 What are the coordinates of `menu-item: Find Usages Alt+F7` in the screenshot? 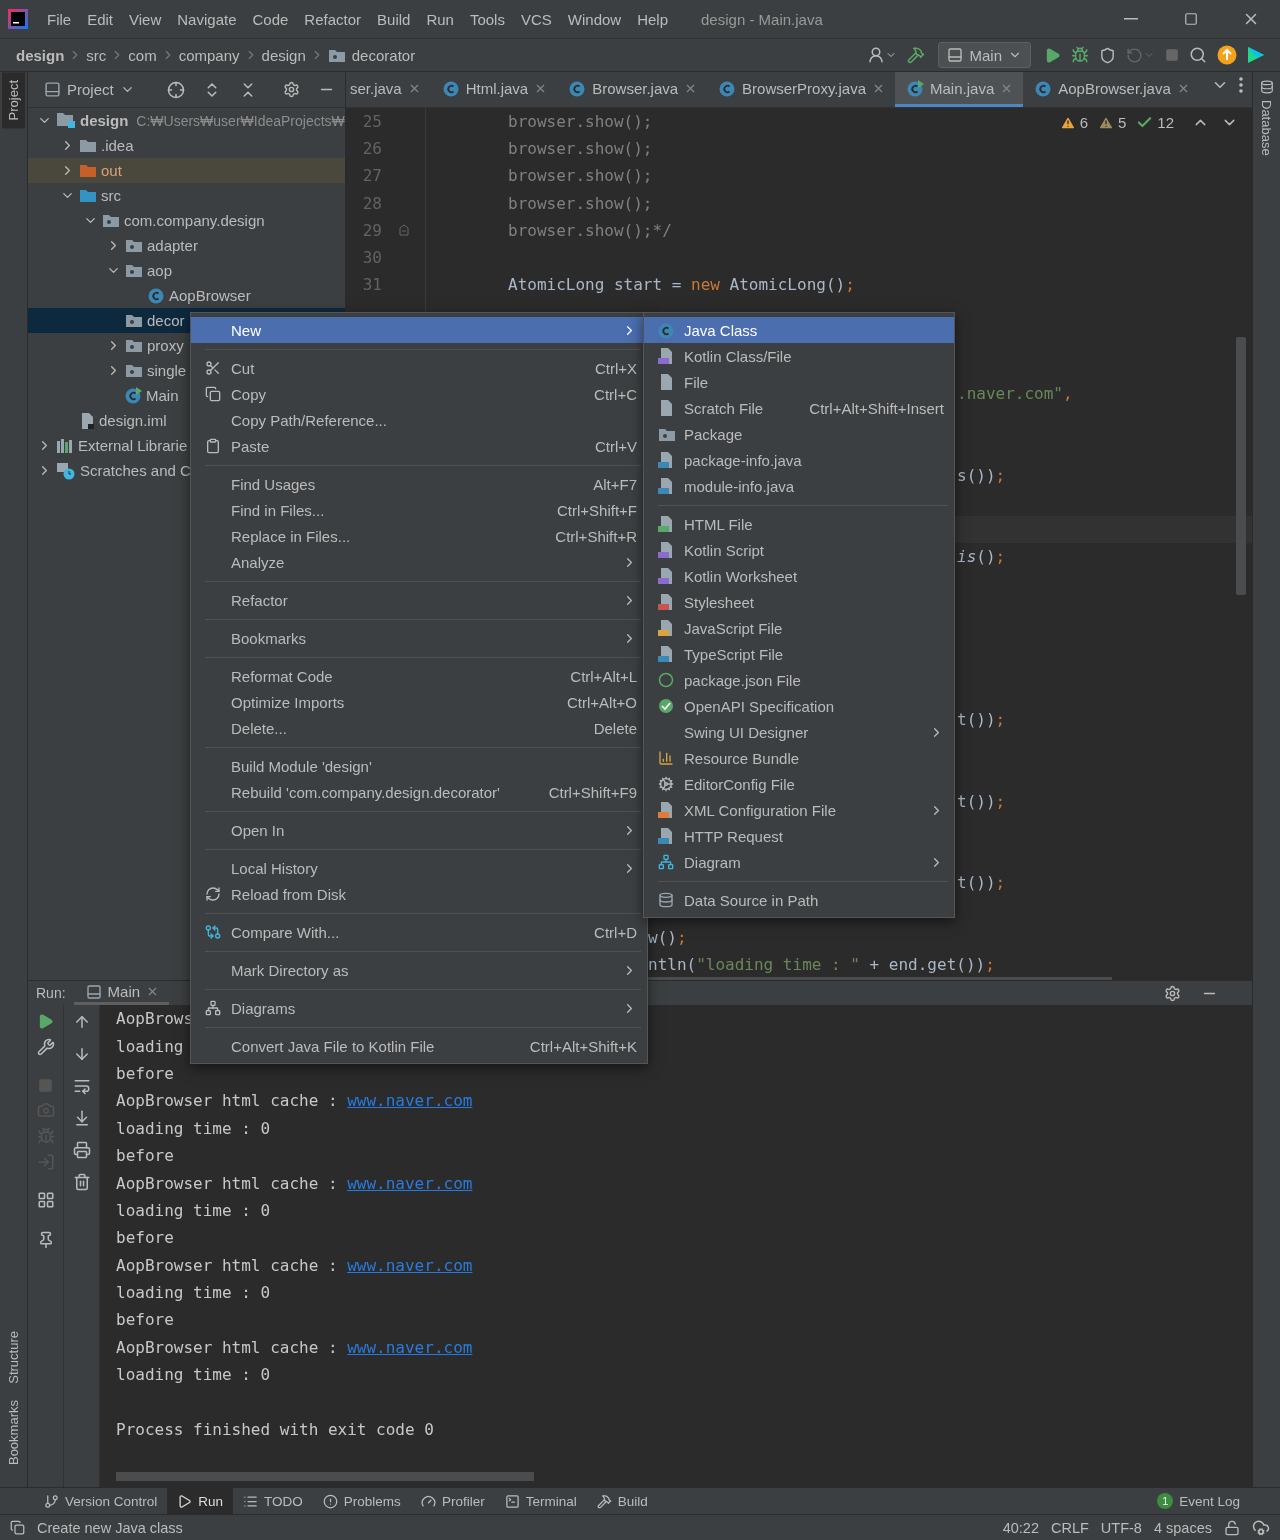 It's located at (419, 484).